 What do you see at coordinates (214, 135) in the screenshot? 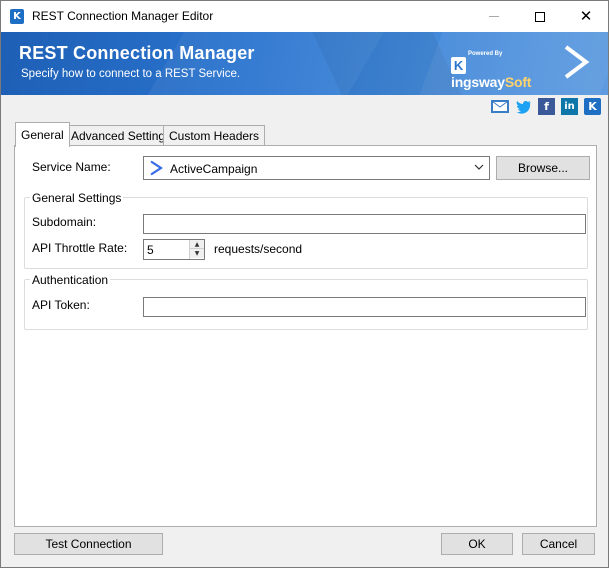
I see `tab-custom-headers: Custom Headers` at bounding box center [214, 135].